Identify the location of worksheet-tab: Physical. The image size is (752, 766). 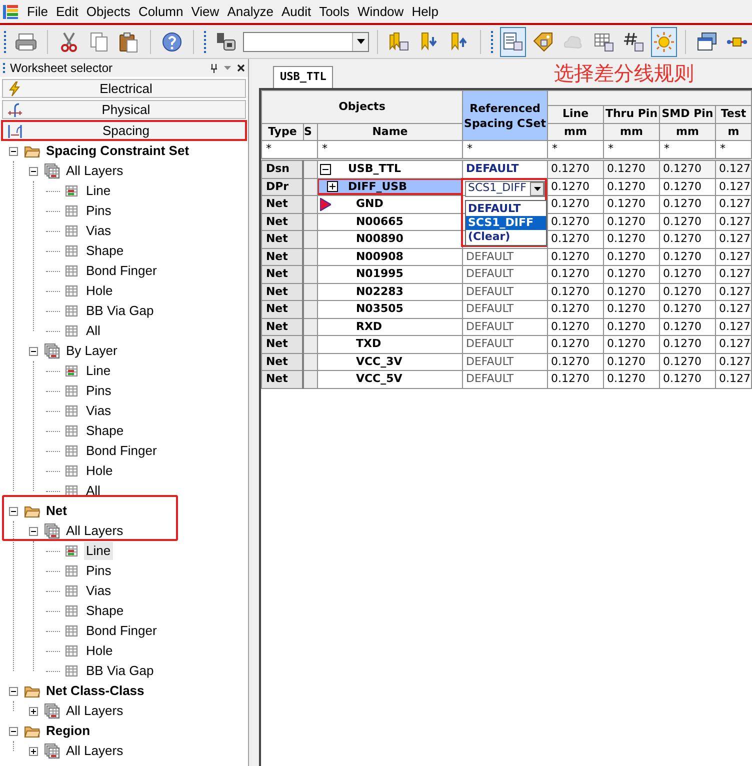
(124, 109).